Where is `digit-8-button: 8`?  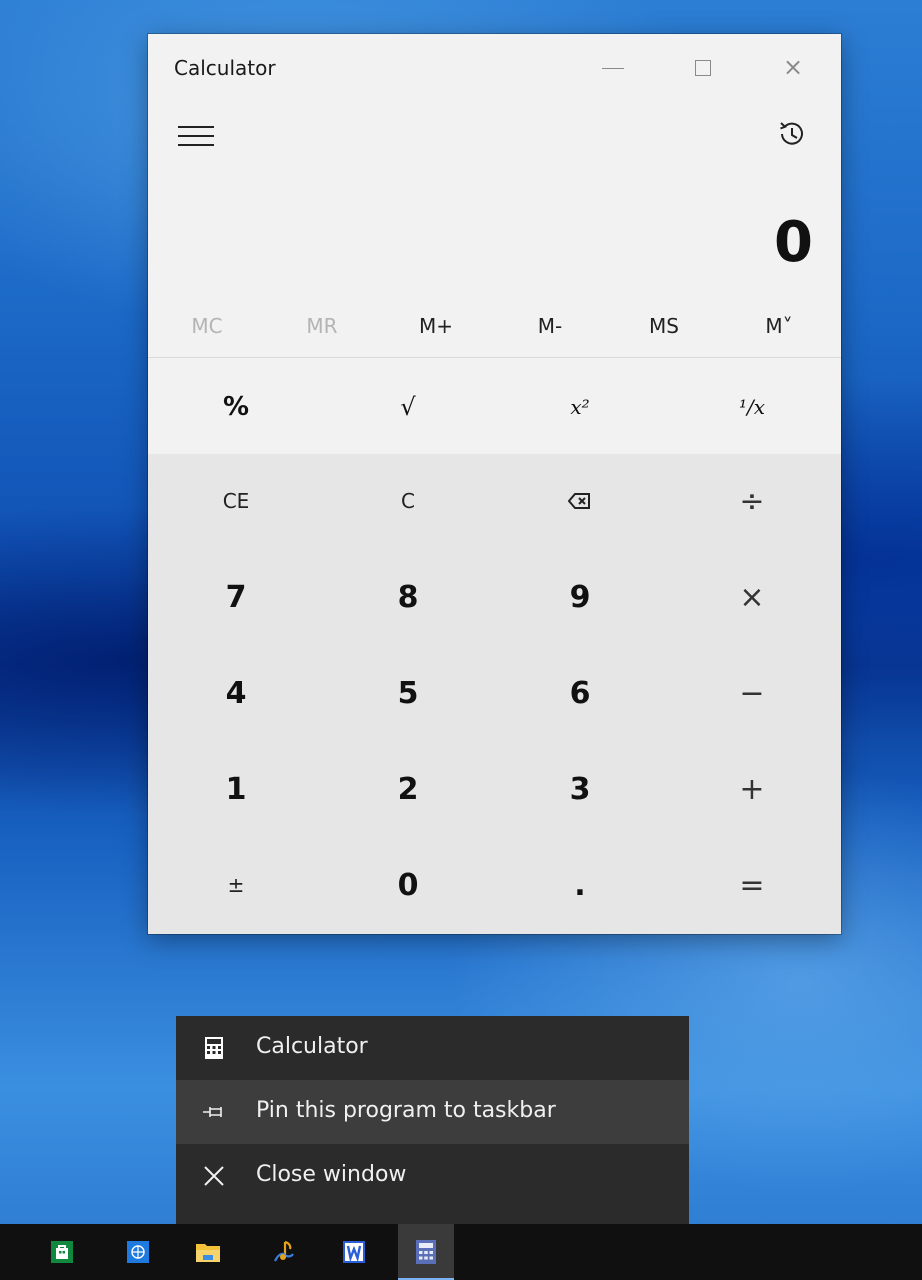
digit-8-button: 8 is located at coordinates (408, 597).